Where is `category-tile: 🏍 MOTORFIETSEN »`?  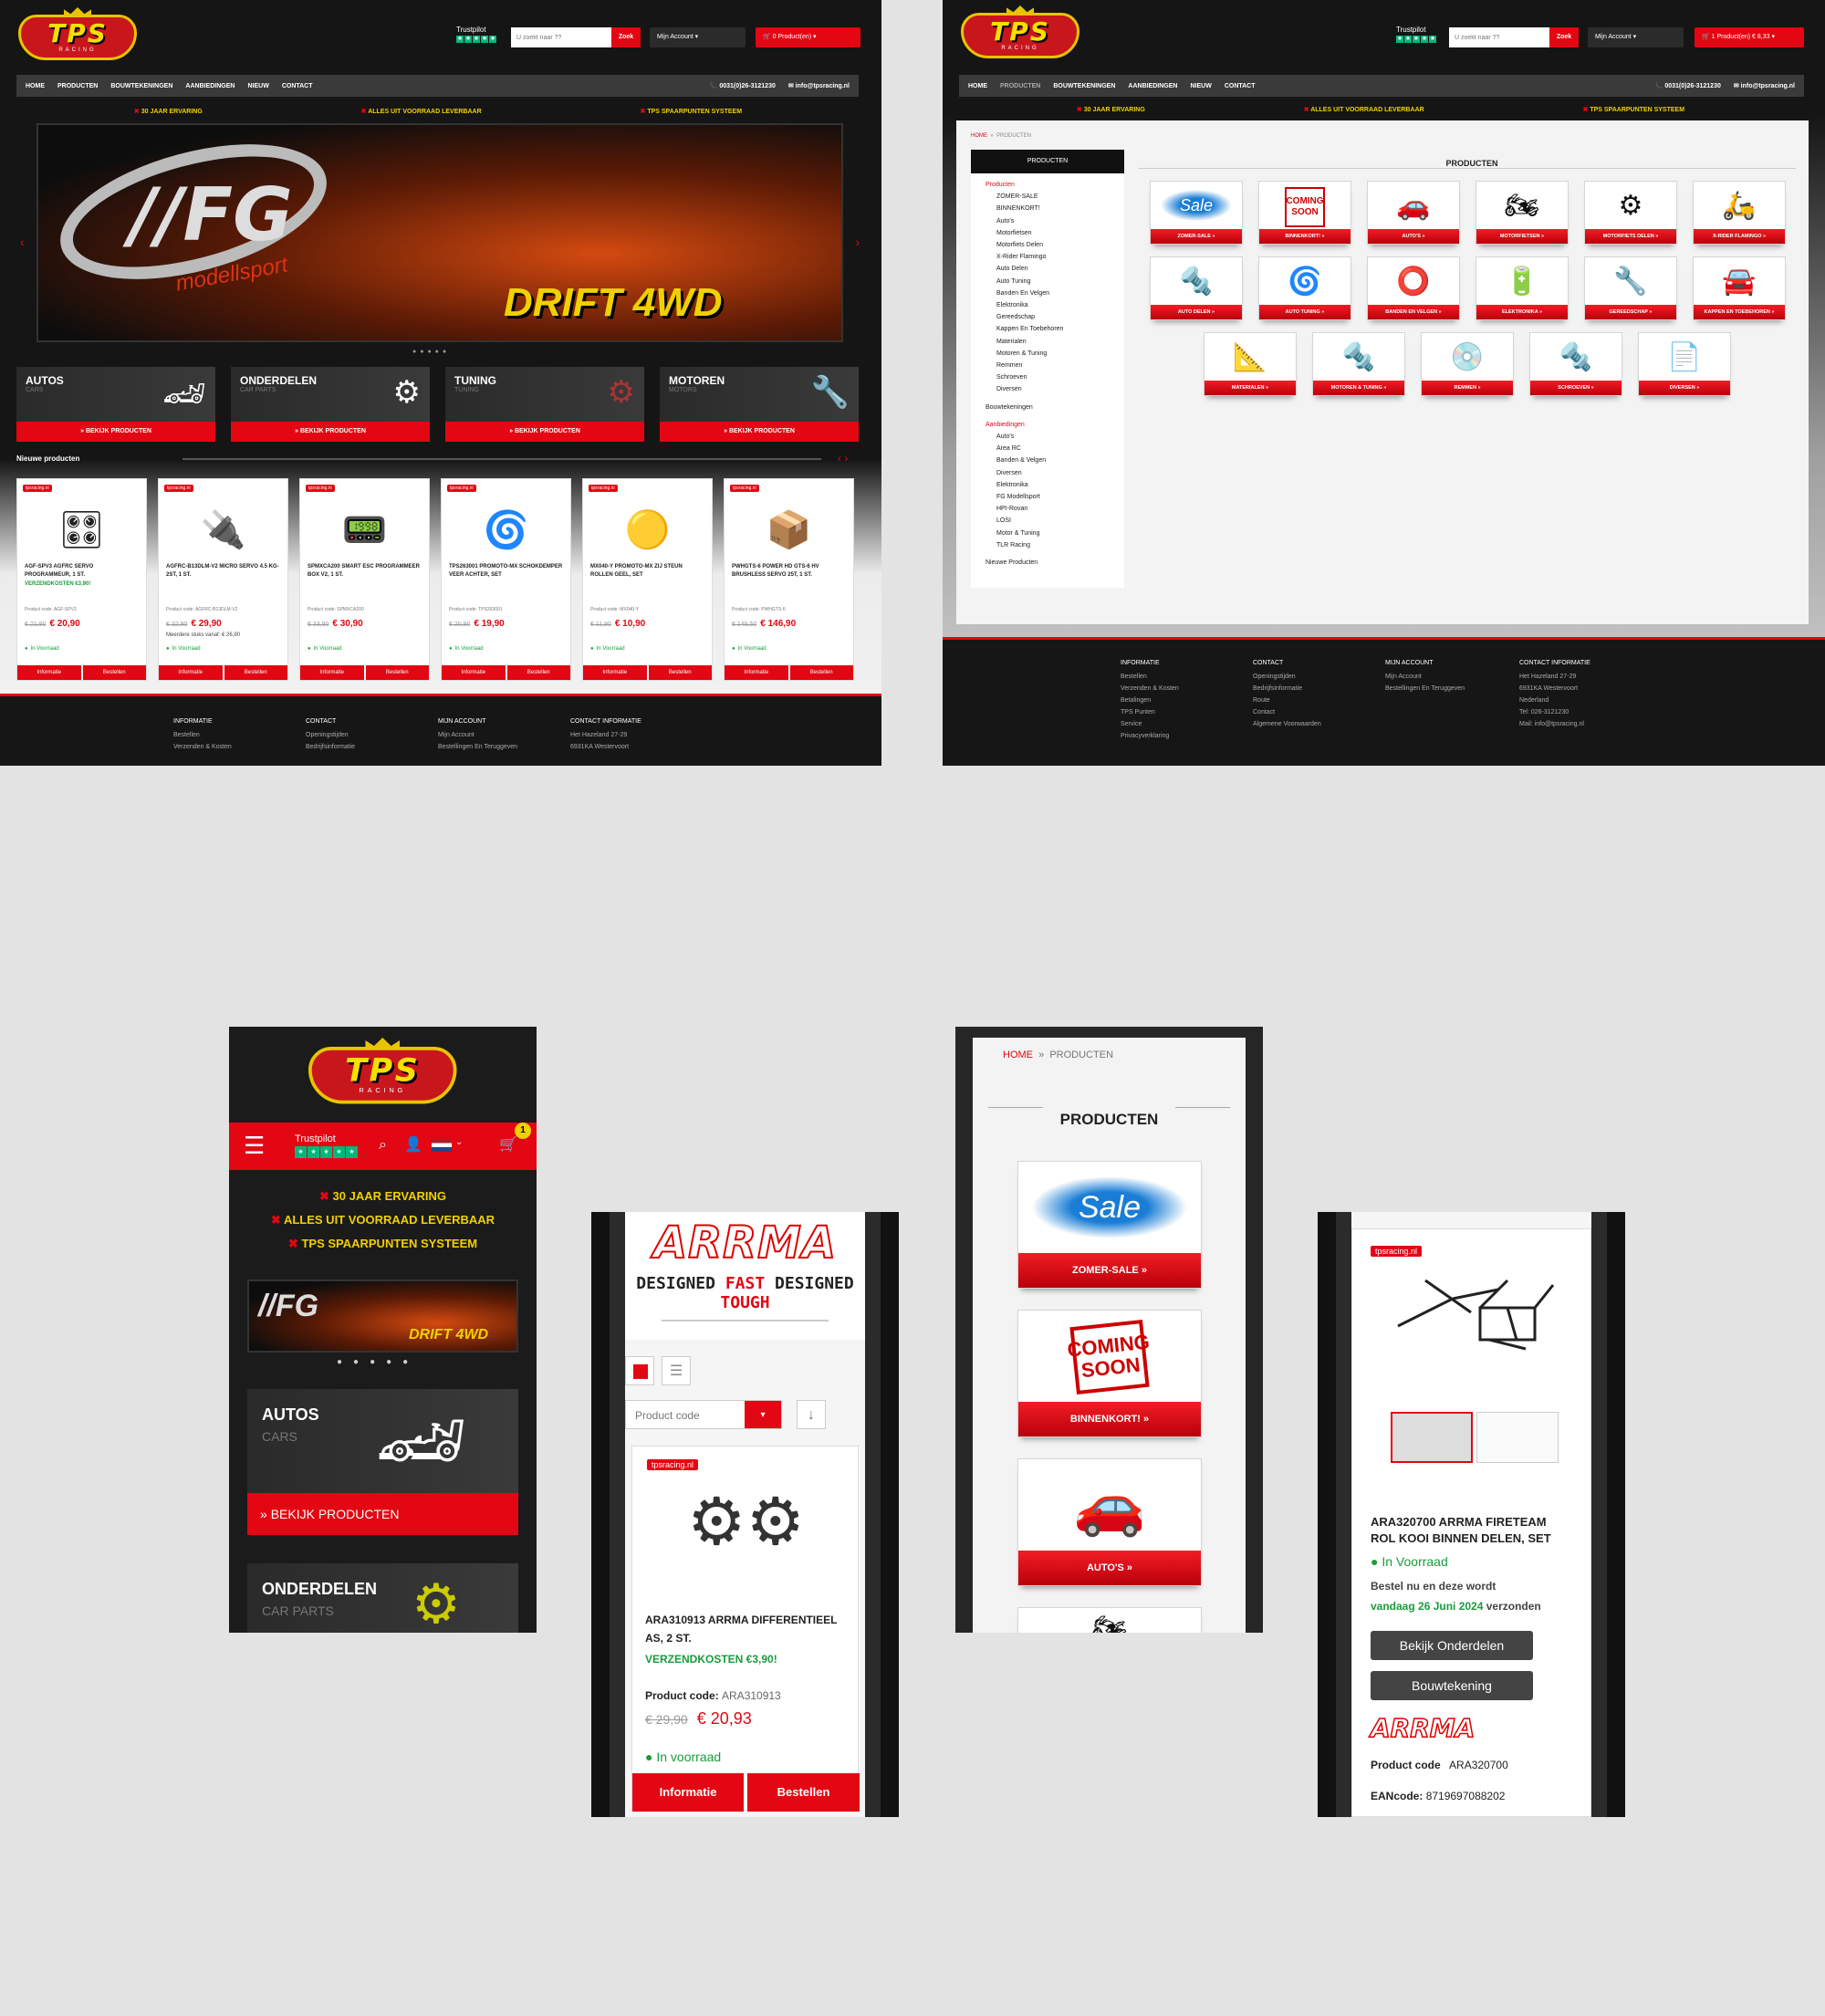 category-tile: 🏍 MOTORFIETSEN » is located at coordinates (1522, 213).